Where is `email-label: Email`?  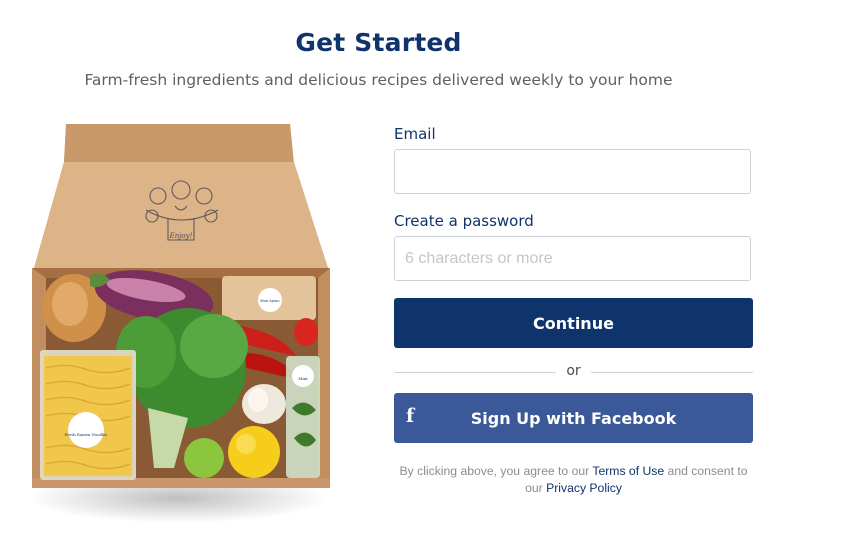
email-label: Email is located at coordinates (415, 134).